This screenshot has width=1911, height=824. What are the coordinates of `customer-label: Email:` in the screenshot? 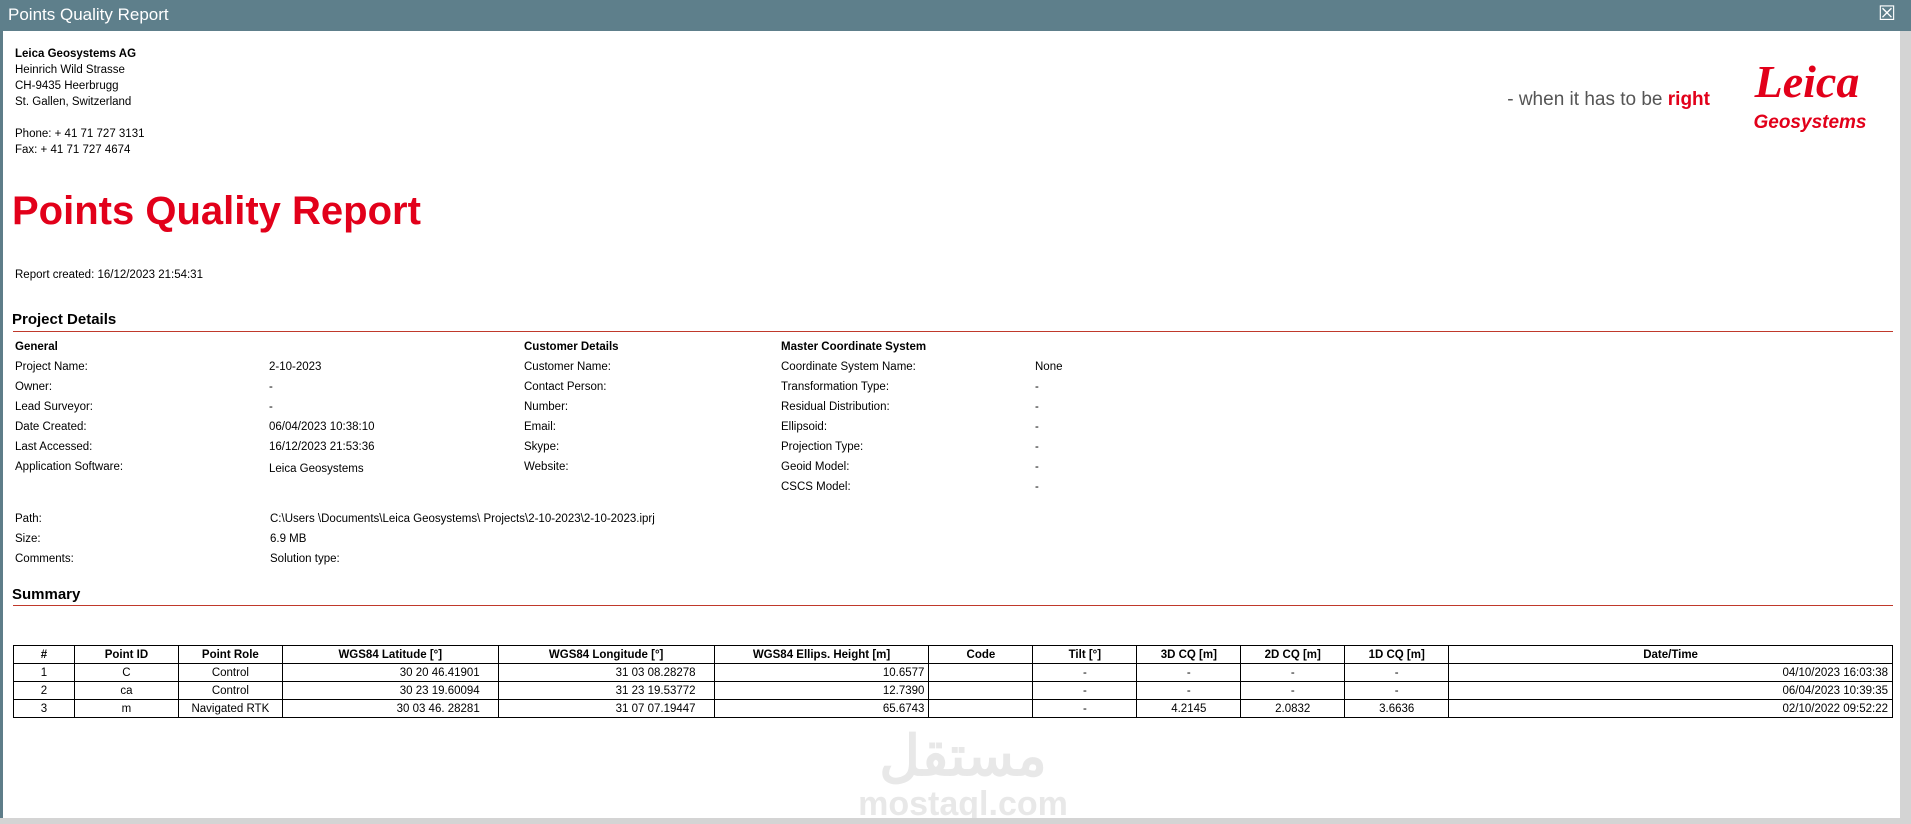 It's located at (540, 427).